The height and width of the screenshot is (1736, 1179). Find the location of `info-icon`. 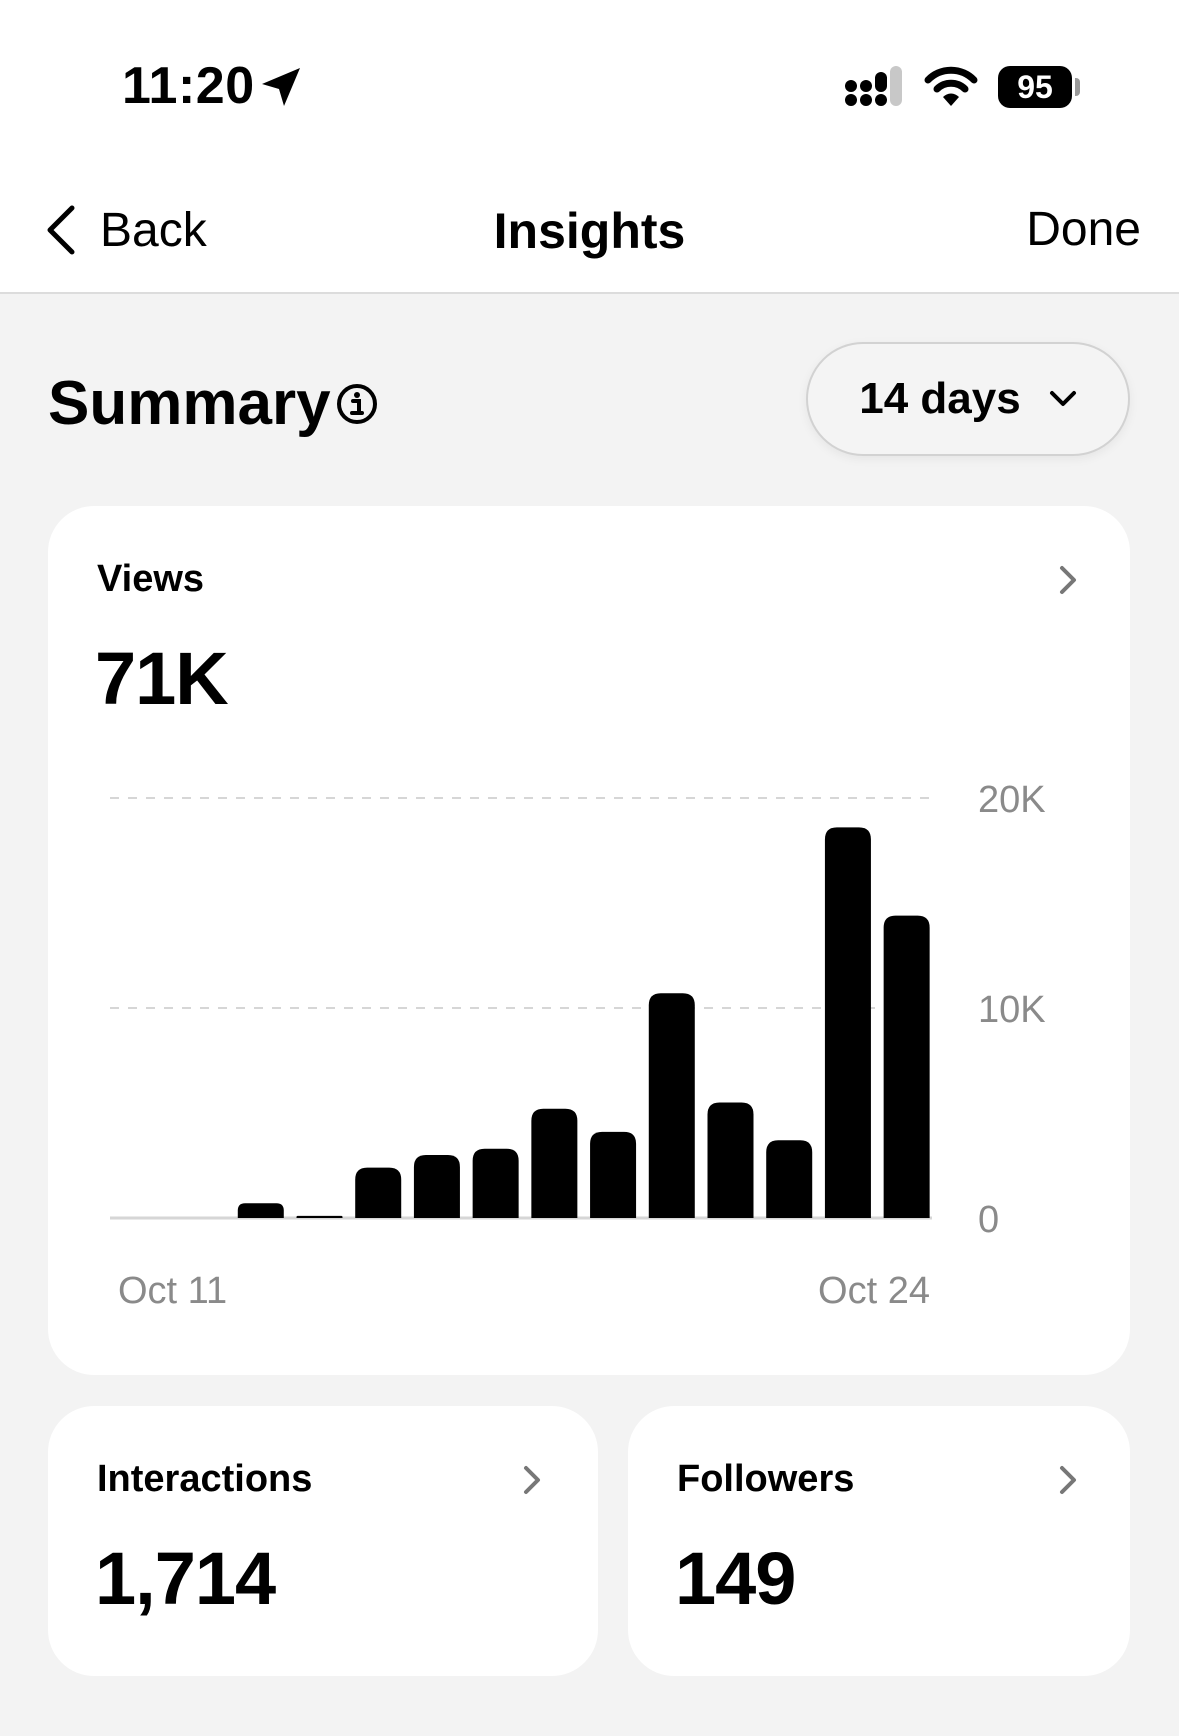

info-icon is located at coordinates (357, 404).